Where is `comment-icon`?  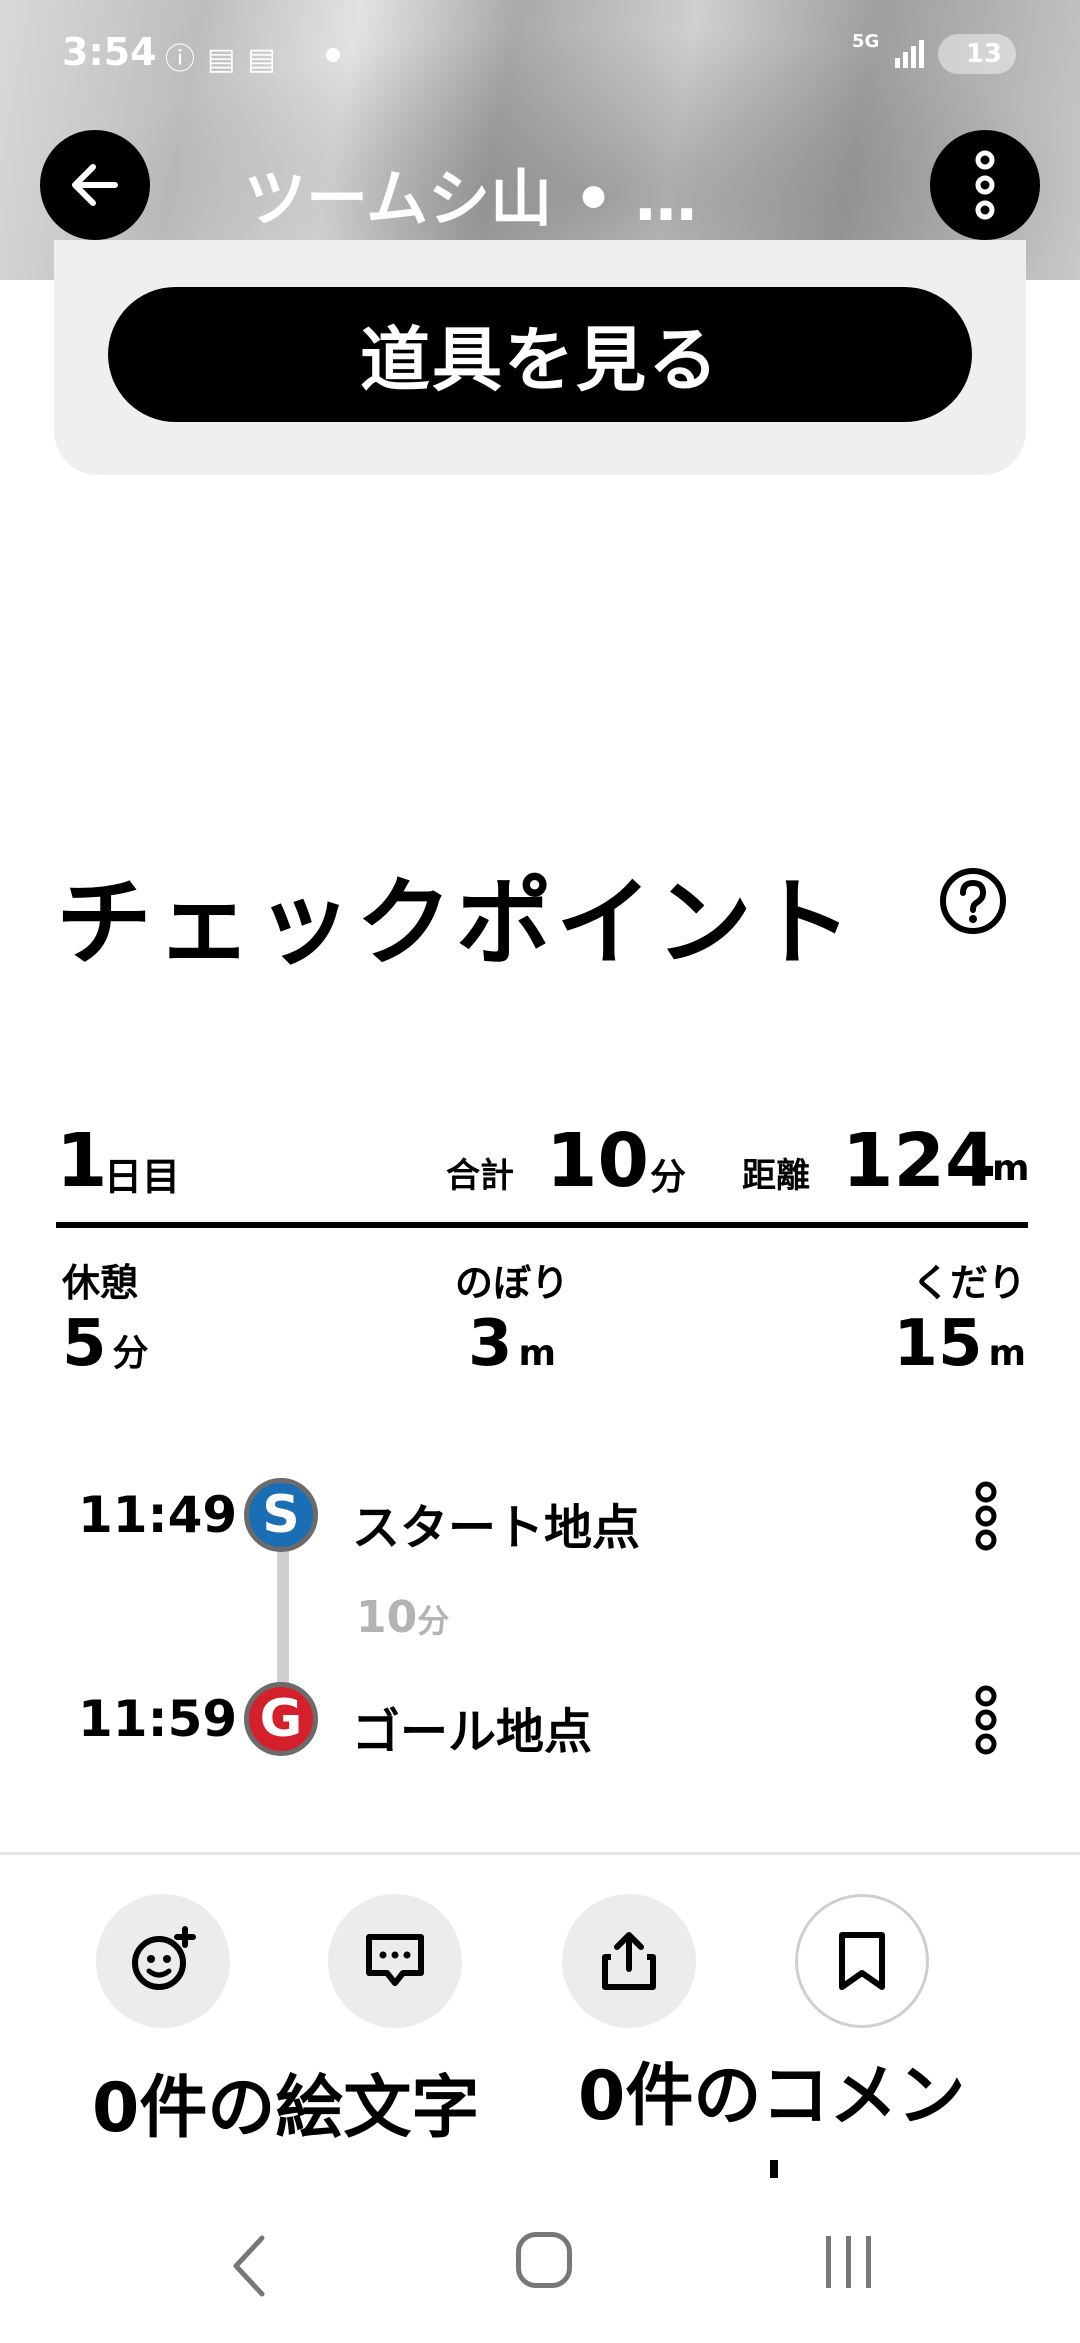 comment-icon is located at coordinates (395, 1960).